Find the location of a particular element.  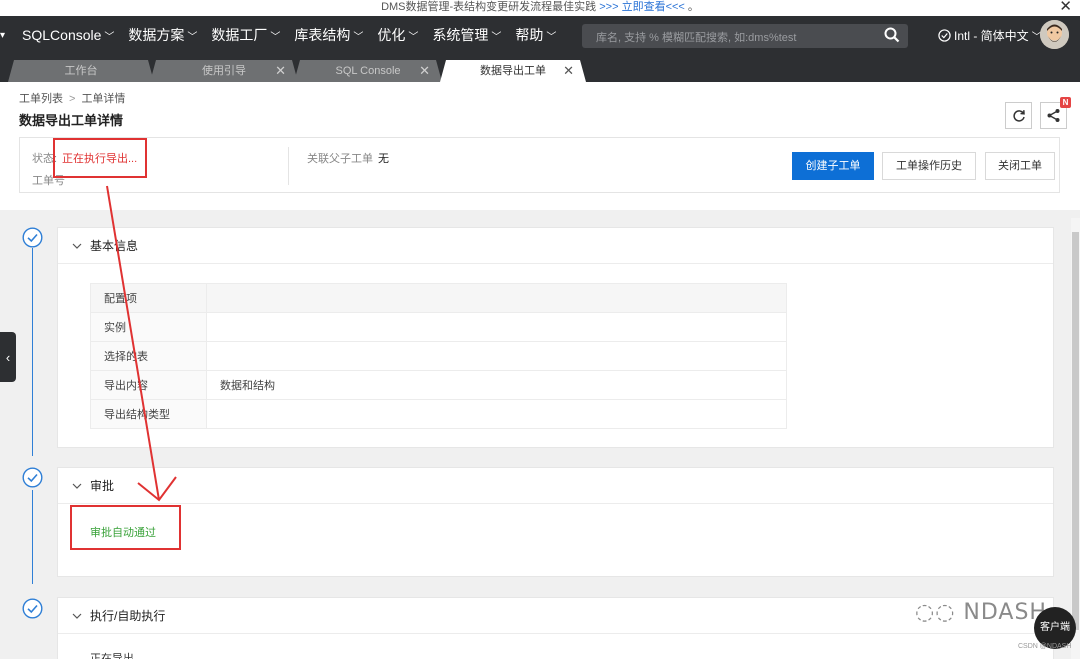

share-button: N is located at coordinates (1055, 113).